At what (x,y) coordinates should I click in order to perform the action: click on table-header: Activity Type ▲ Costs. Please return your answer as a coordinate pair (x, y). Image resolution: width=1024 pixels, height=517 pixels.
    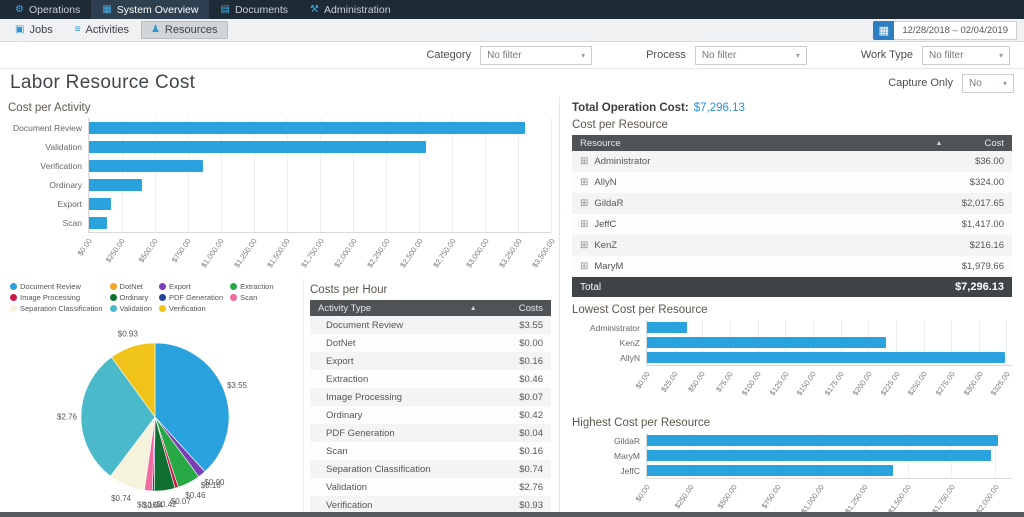
    Looking at the image, I should click on (430, 308).